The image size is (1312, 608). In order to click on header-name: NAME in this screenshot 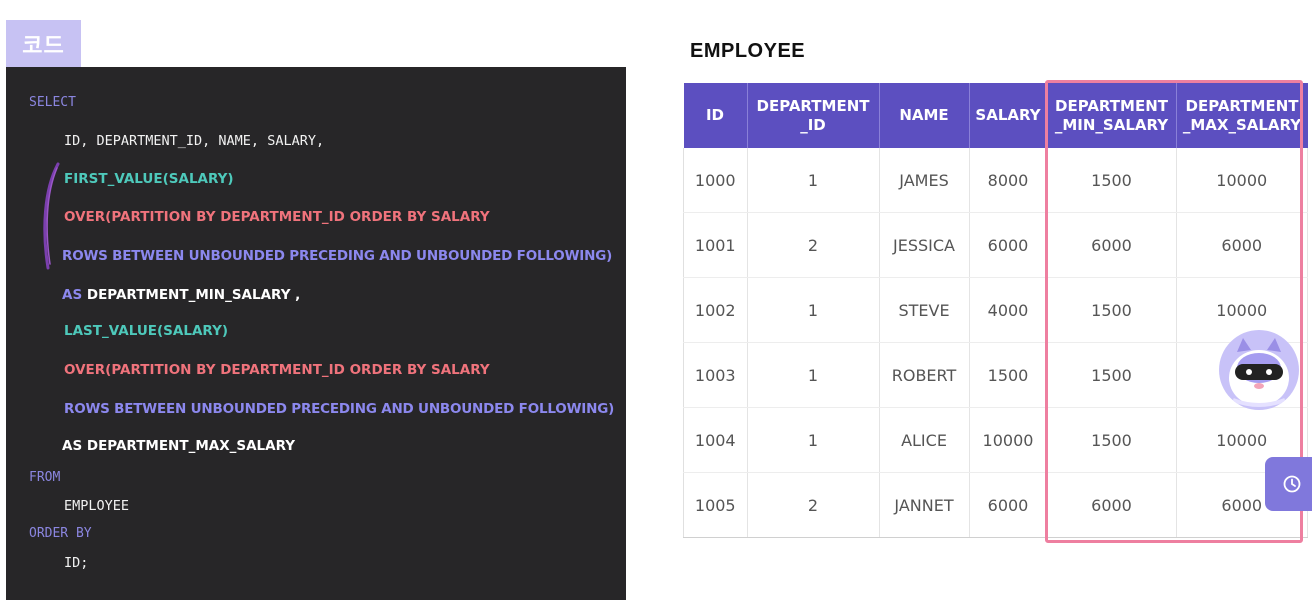, I will do `click(924, 115)`.